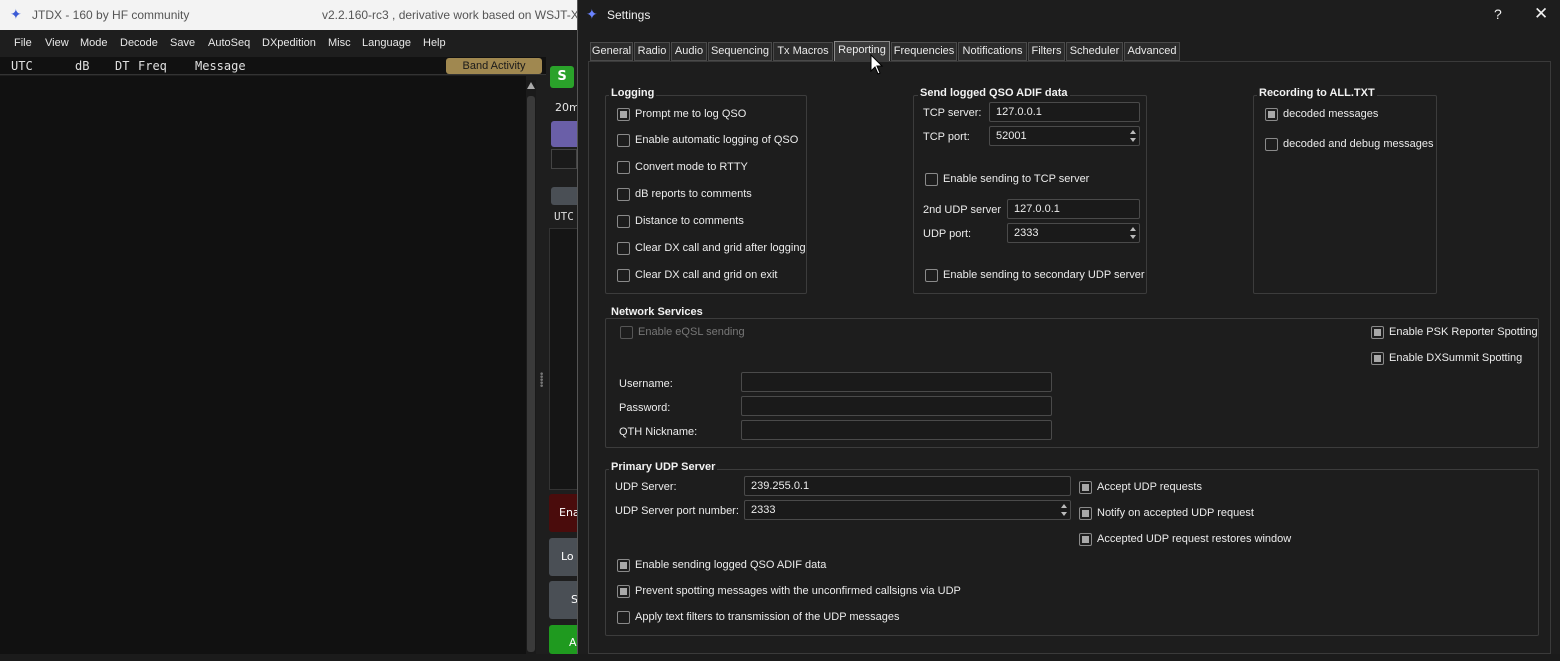  I want to click on jtdx-logo-icon: ✦, so click(16, 14).